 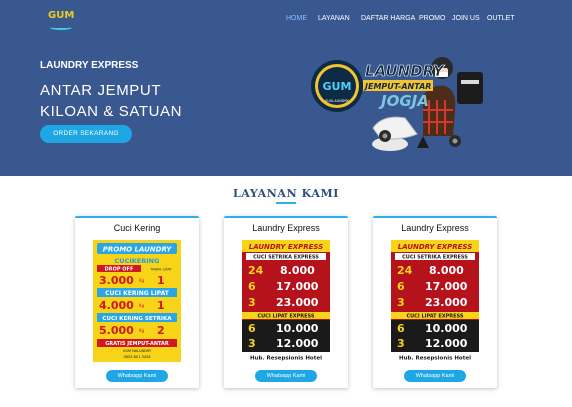 What do you see at coordinates (161, 305) in the screenshot?
I see `flyer-row2-min: 1` at bounding box center [161, 305].